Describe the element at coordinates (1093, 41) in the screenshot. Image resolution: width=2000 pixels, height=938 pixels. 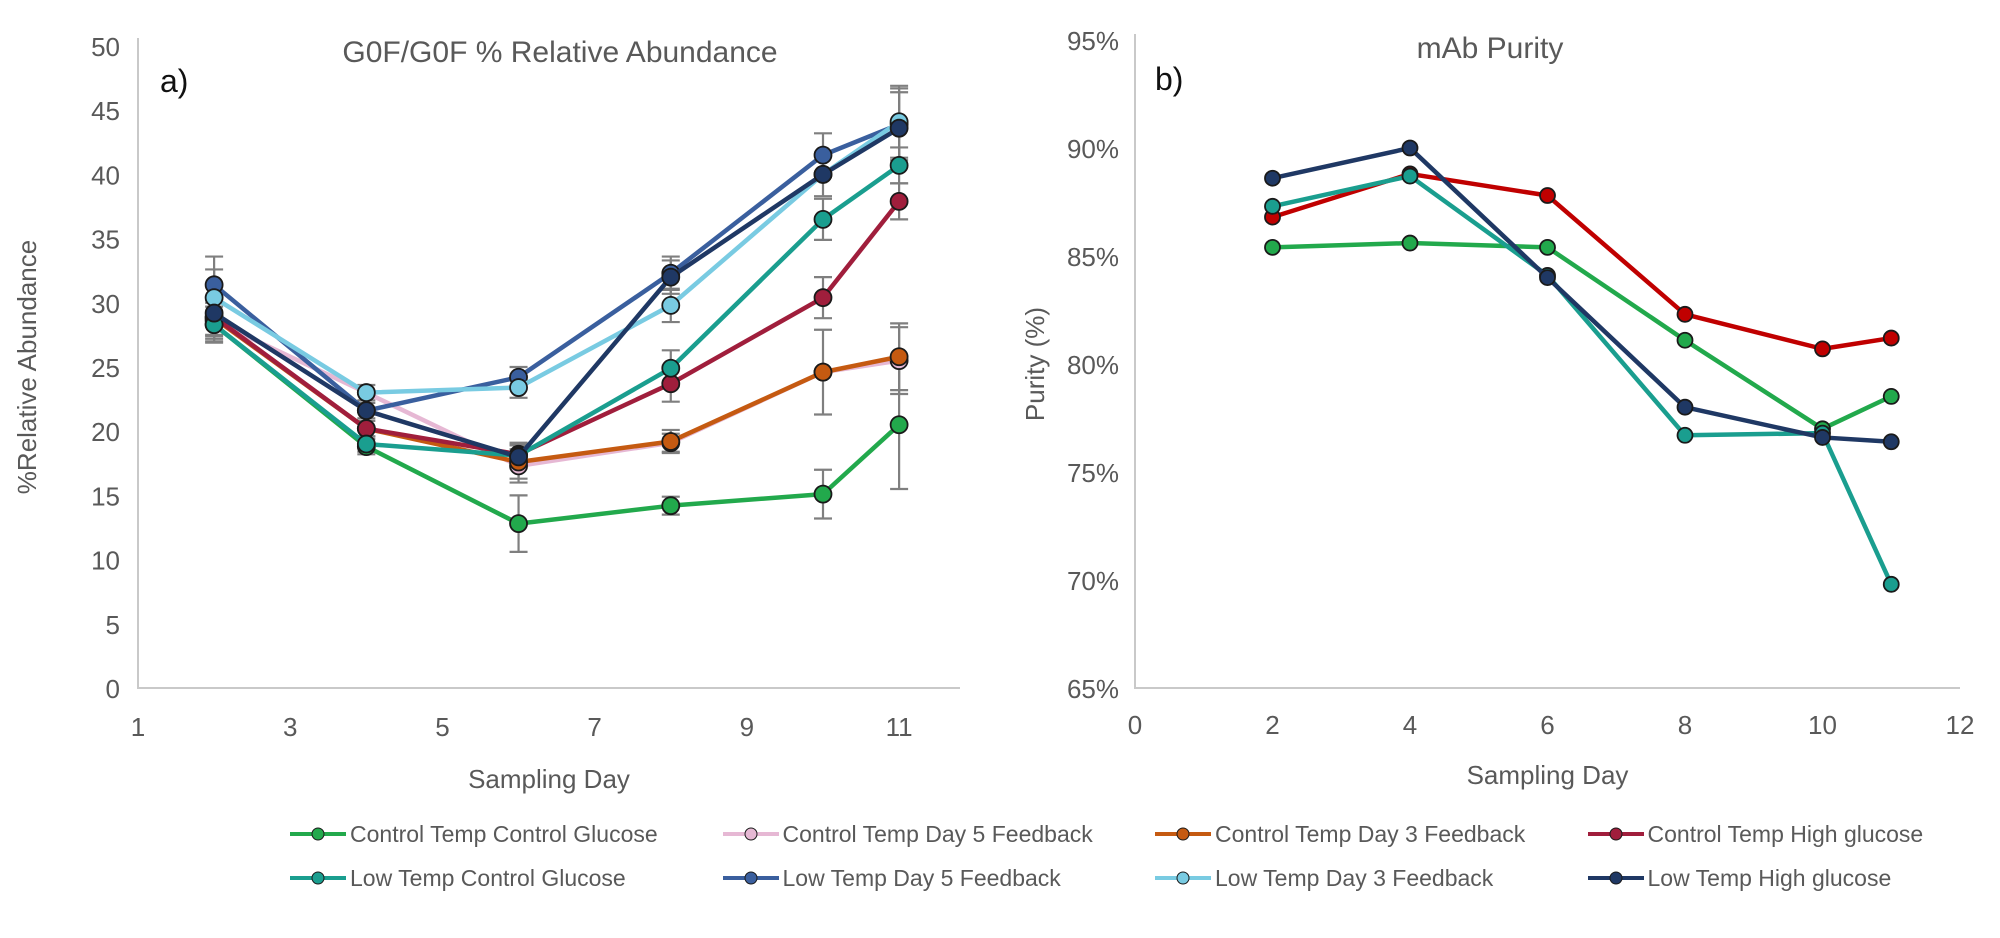
I see `panel-b-ytick-label: 95%` at that location.